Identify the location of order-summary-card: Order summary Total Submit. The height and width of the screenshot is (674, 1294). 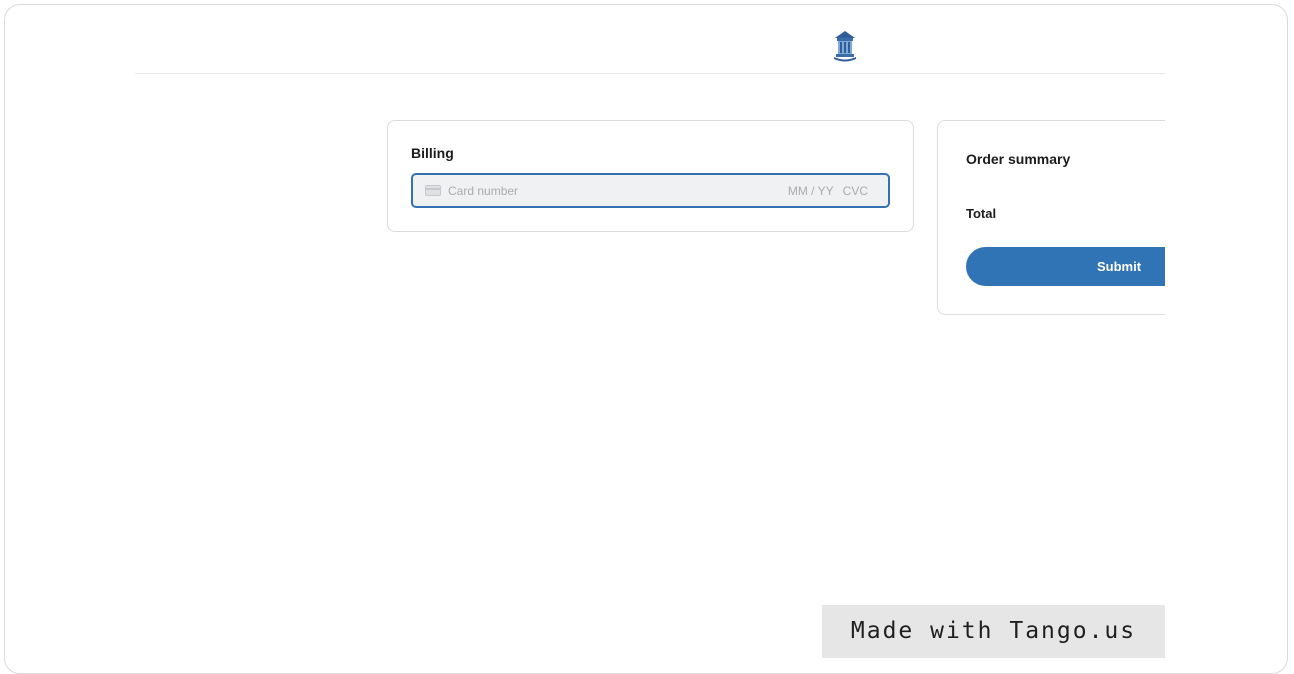
(1051, 217).